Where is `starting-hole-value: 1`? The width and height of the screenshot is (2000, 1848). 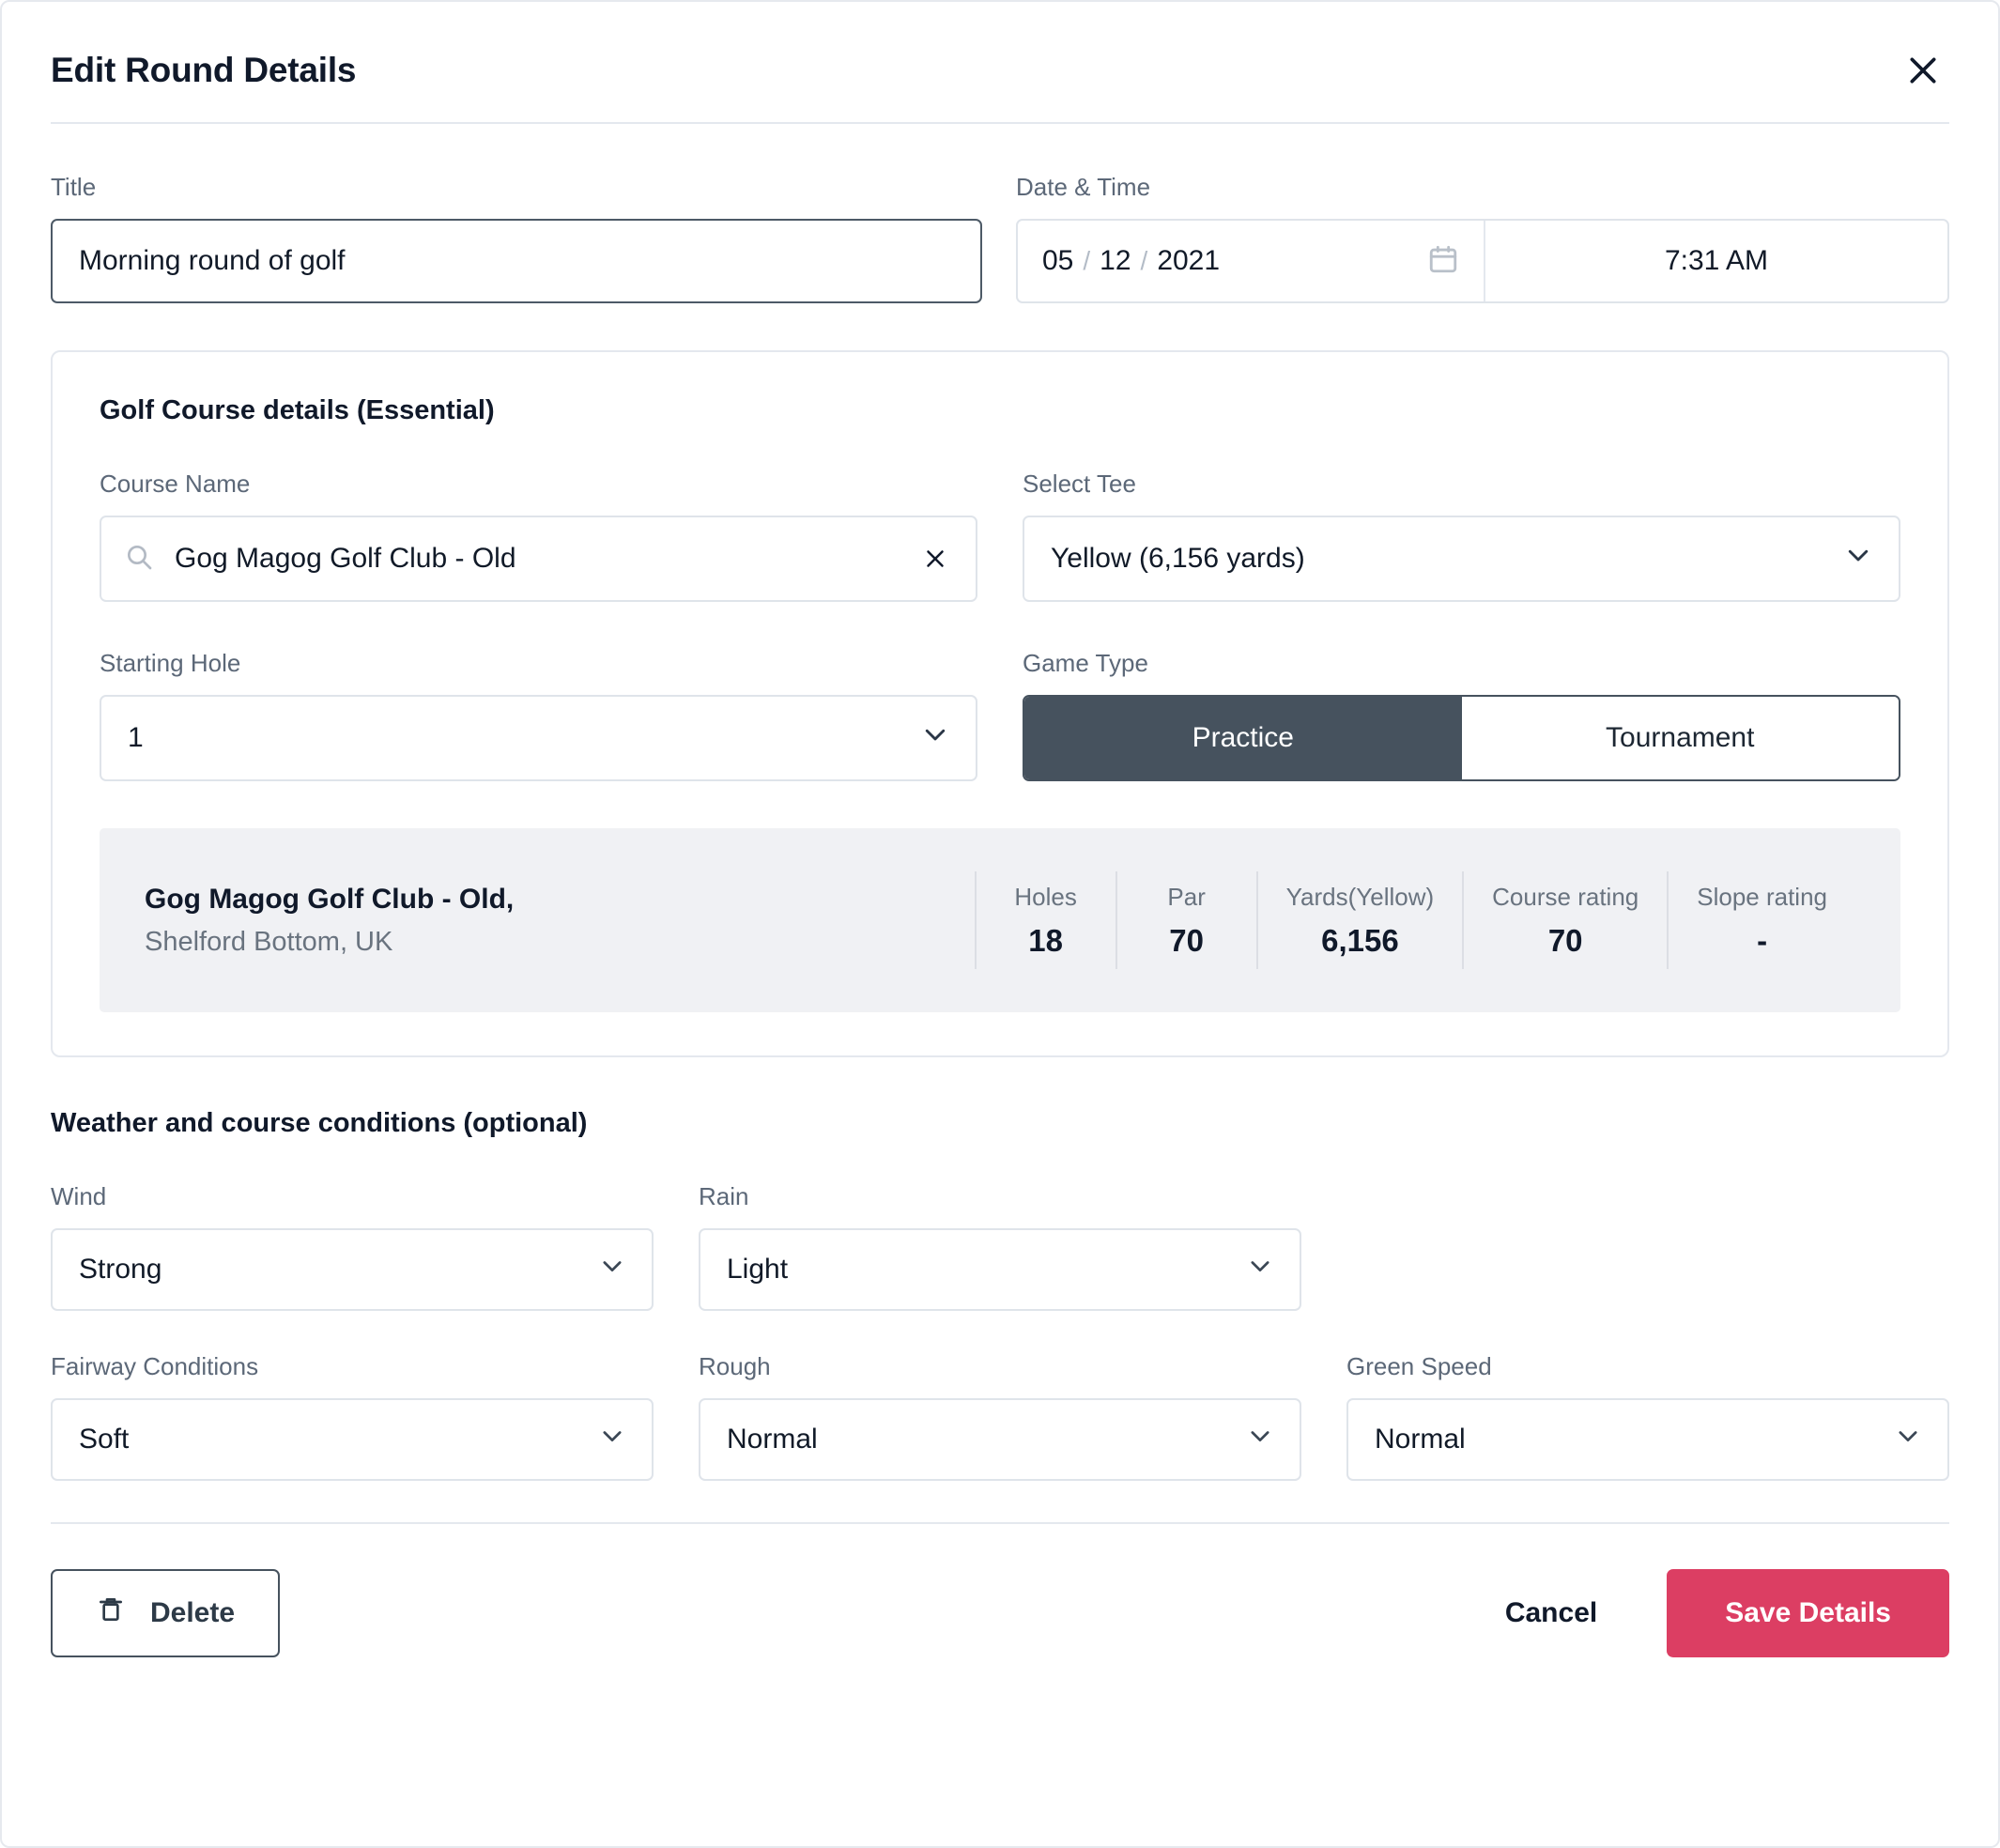
starting-hole-value: 1 is located at coordinates (136, 737).